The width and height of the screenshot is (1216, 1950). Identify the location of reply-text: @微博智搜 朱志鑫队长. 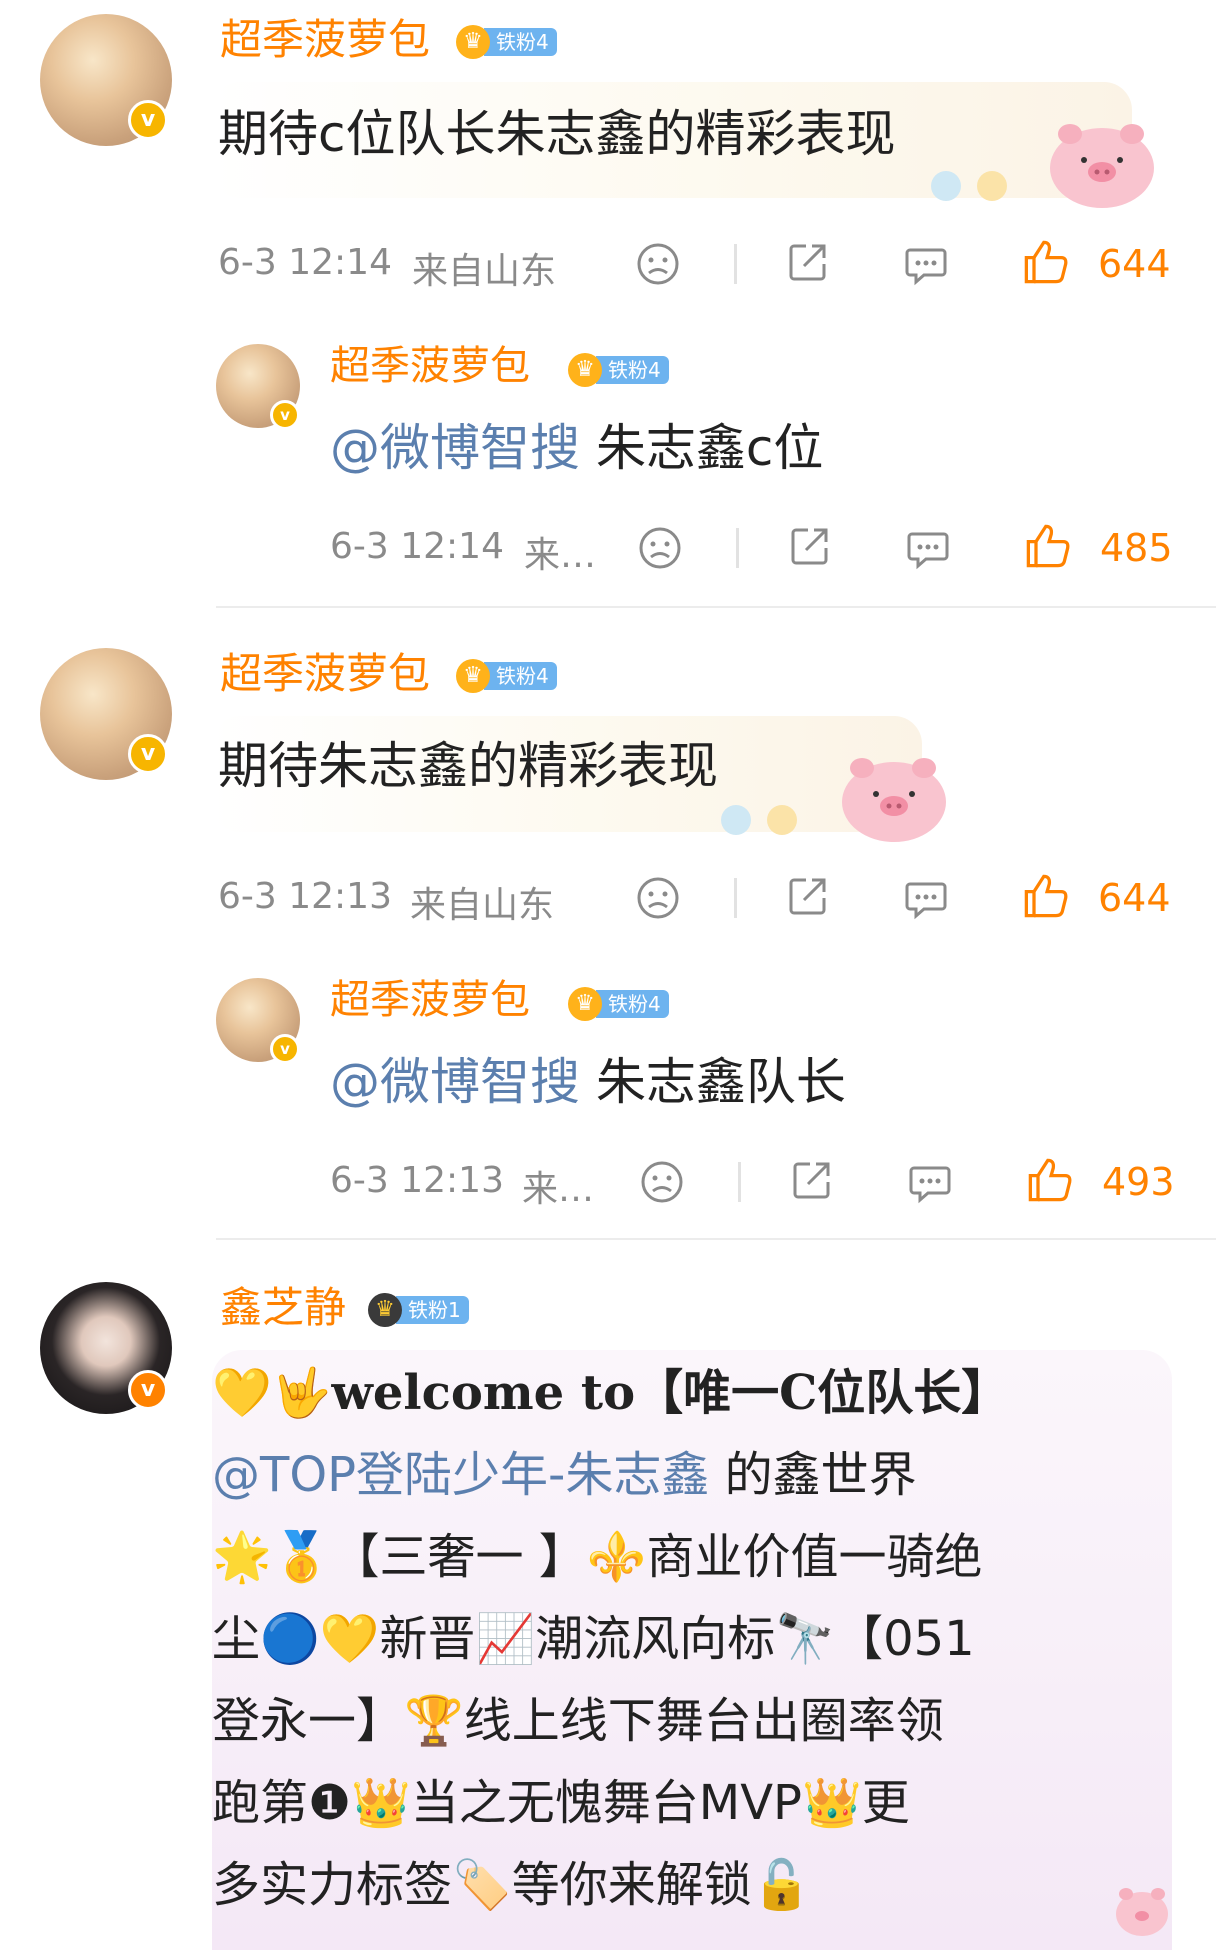
(588, 1082).